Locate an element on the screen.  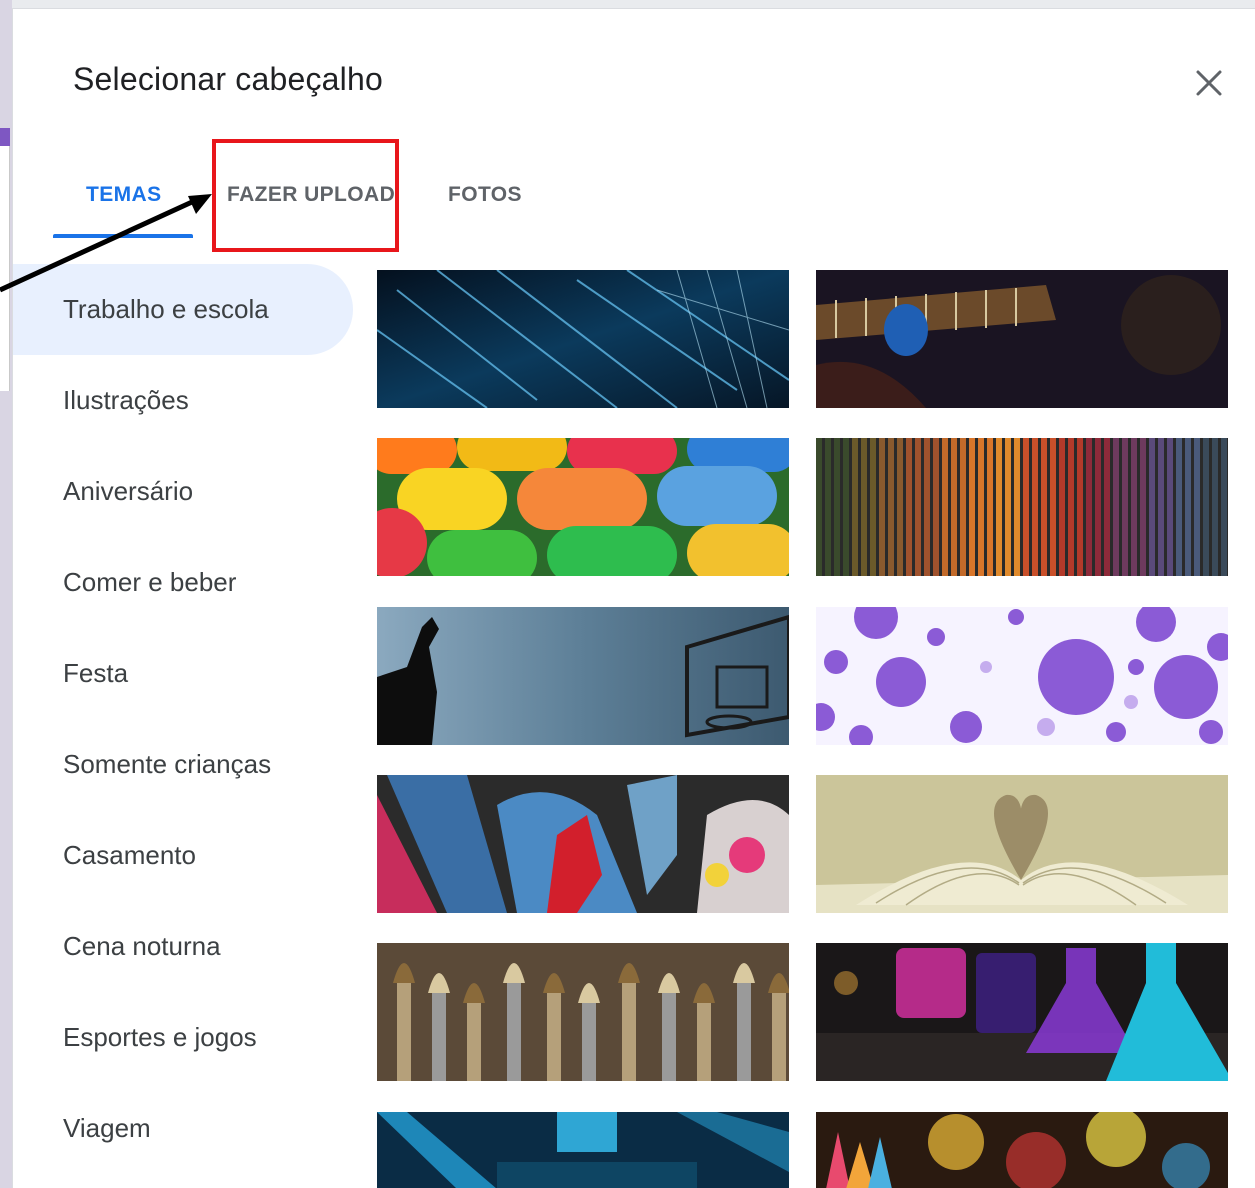
tab-fazer-upload: FAZER UPLOAD is located at coordinates (311, 195).